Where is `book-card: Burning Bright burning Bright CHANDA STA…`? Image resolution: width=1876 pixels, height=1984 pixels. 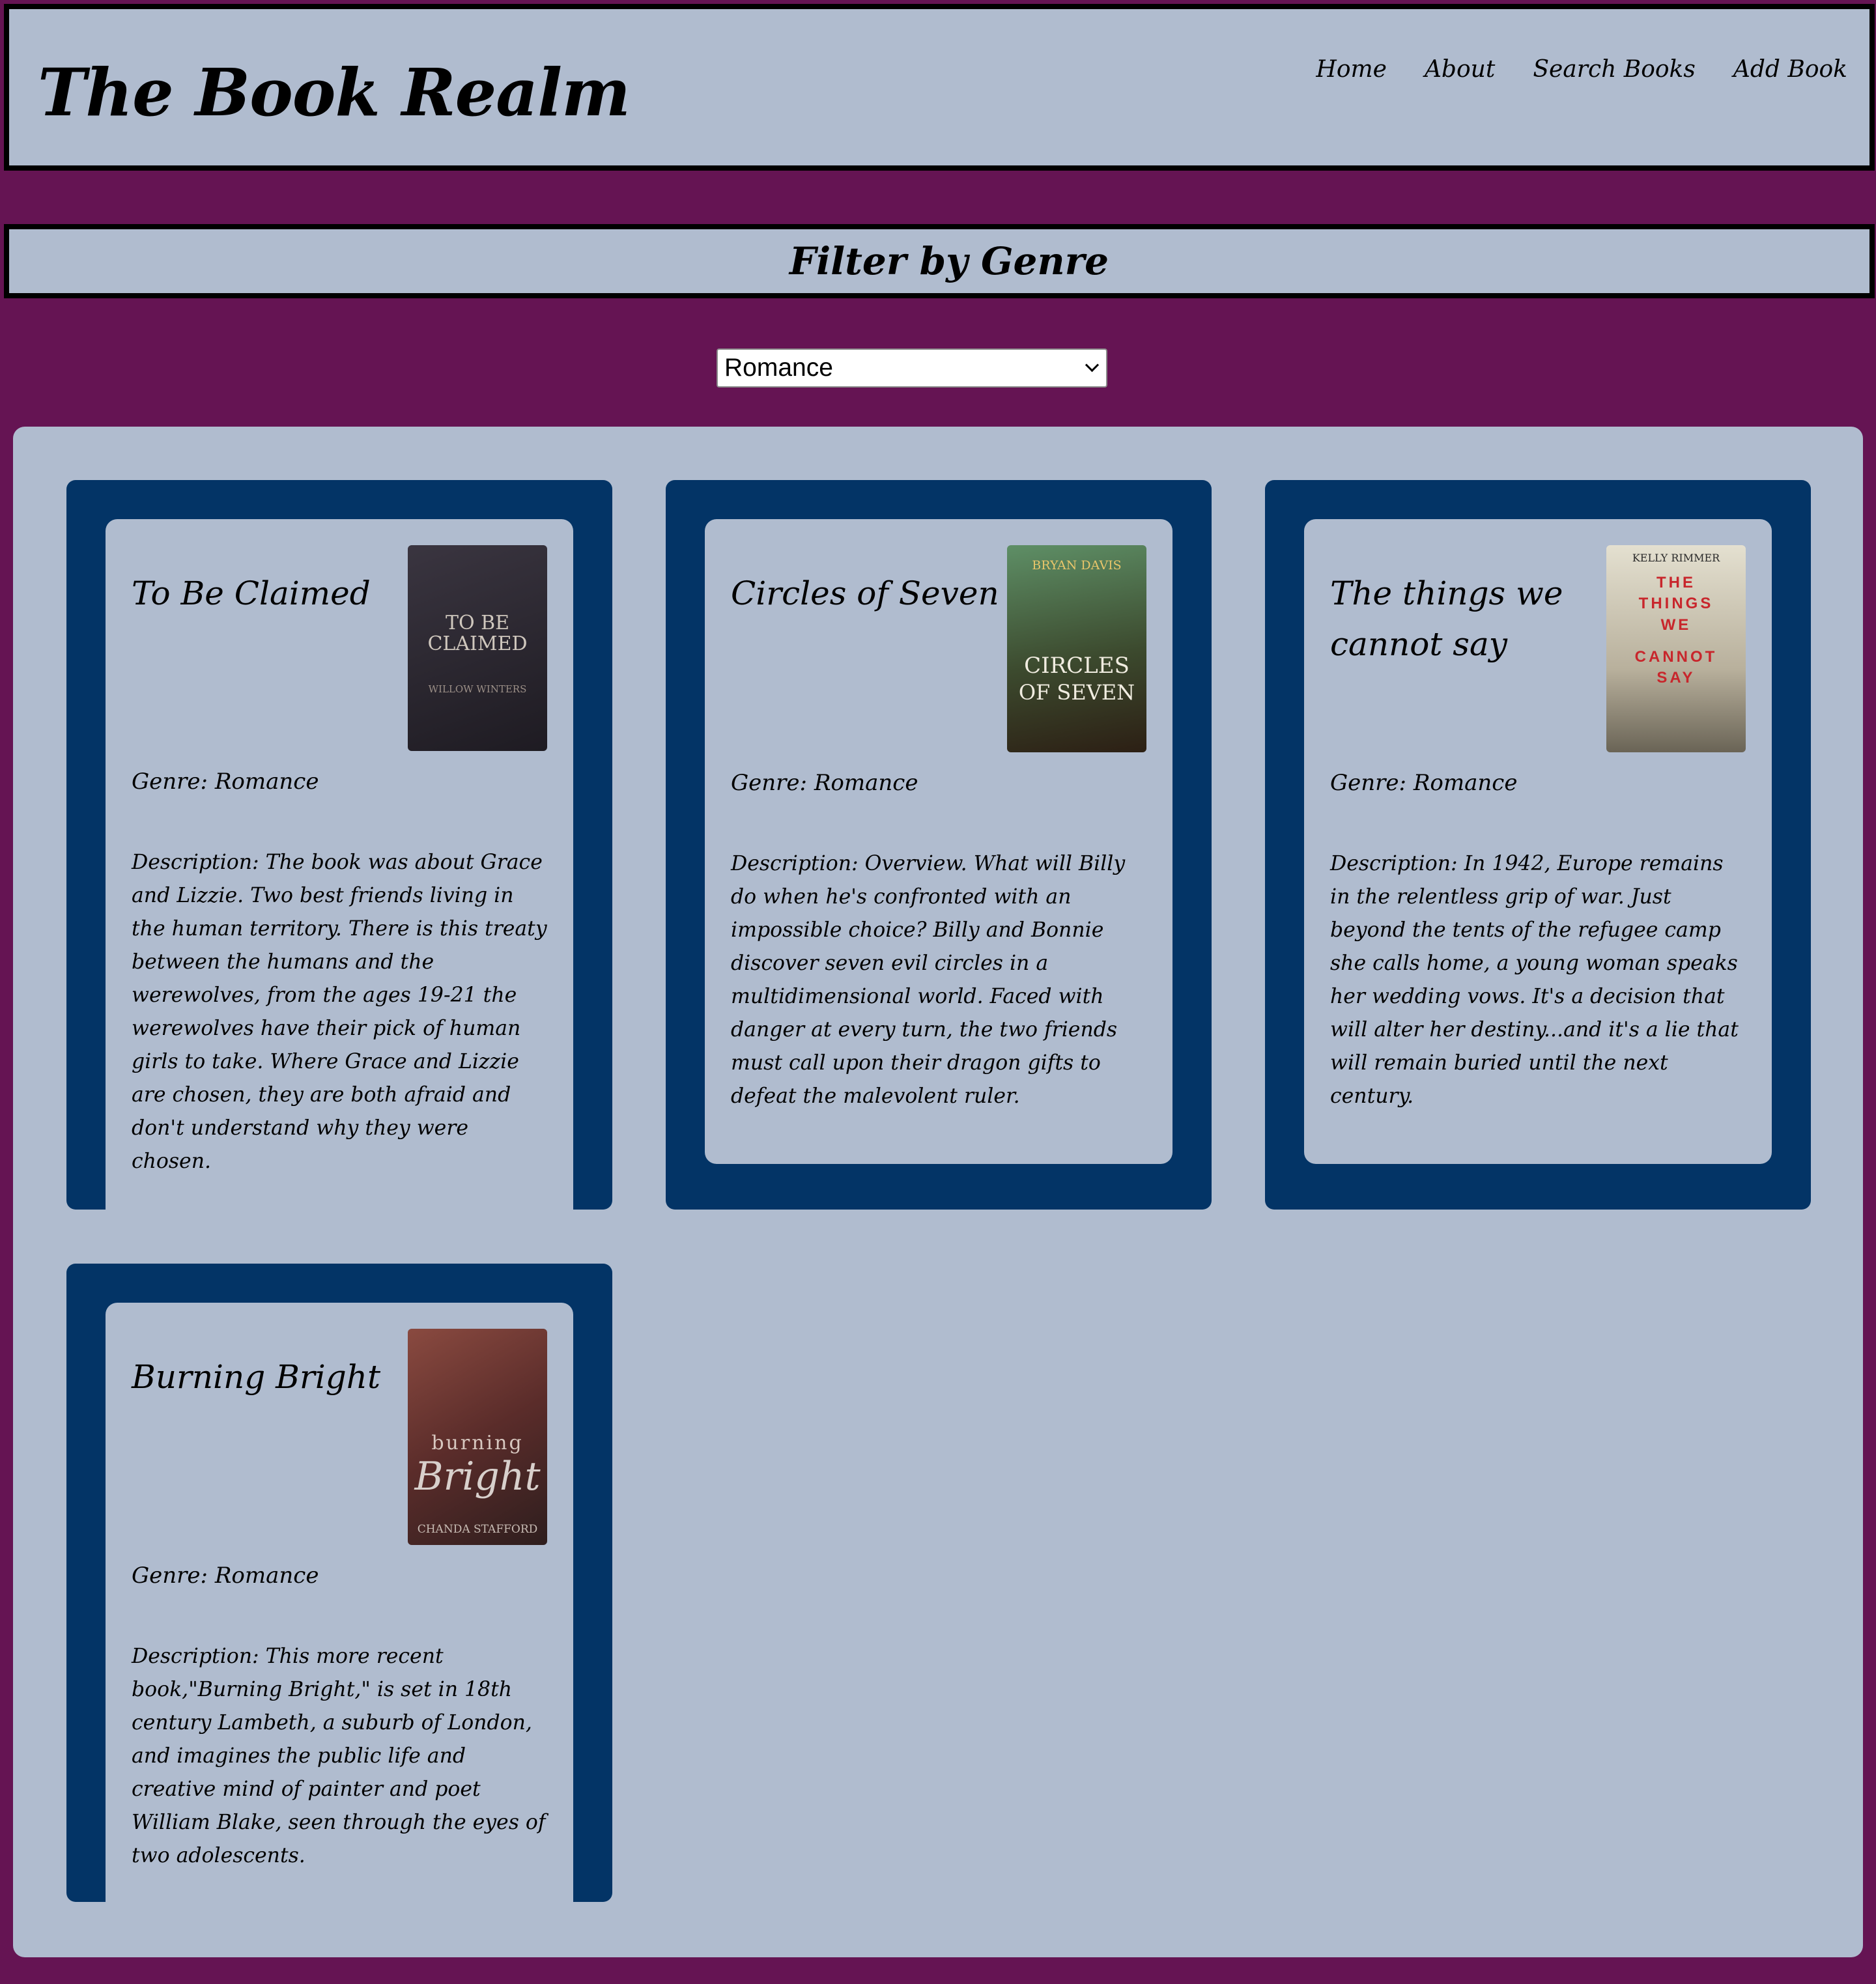
book-card: Burning Bright burning Bright CHANDA STA… is located at coordinates (339, 1594).